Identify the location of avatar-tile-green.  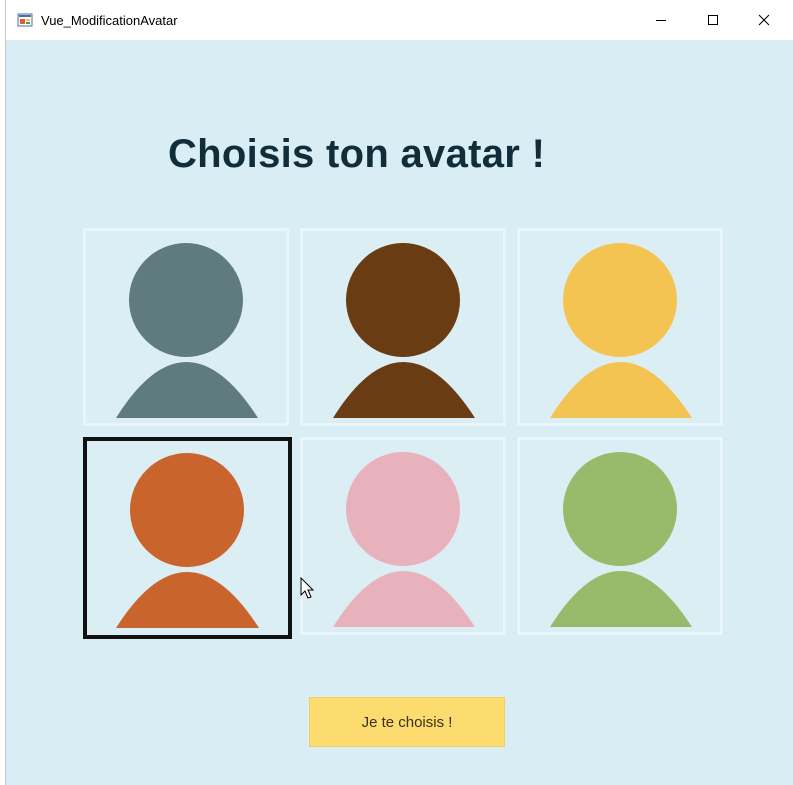
(620, 536).